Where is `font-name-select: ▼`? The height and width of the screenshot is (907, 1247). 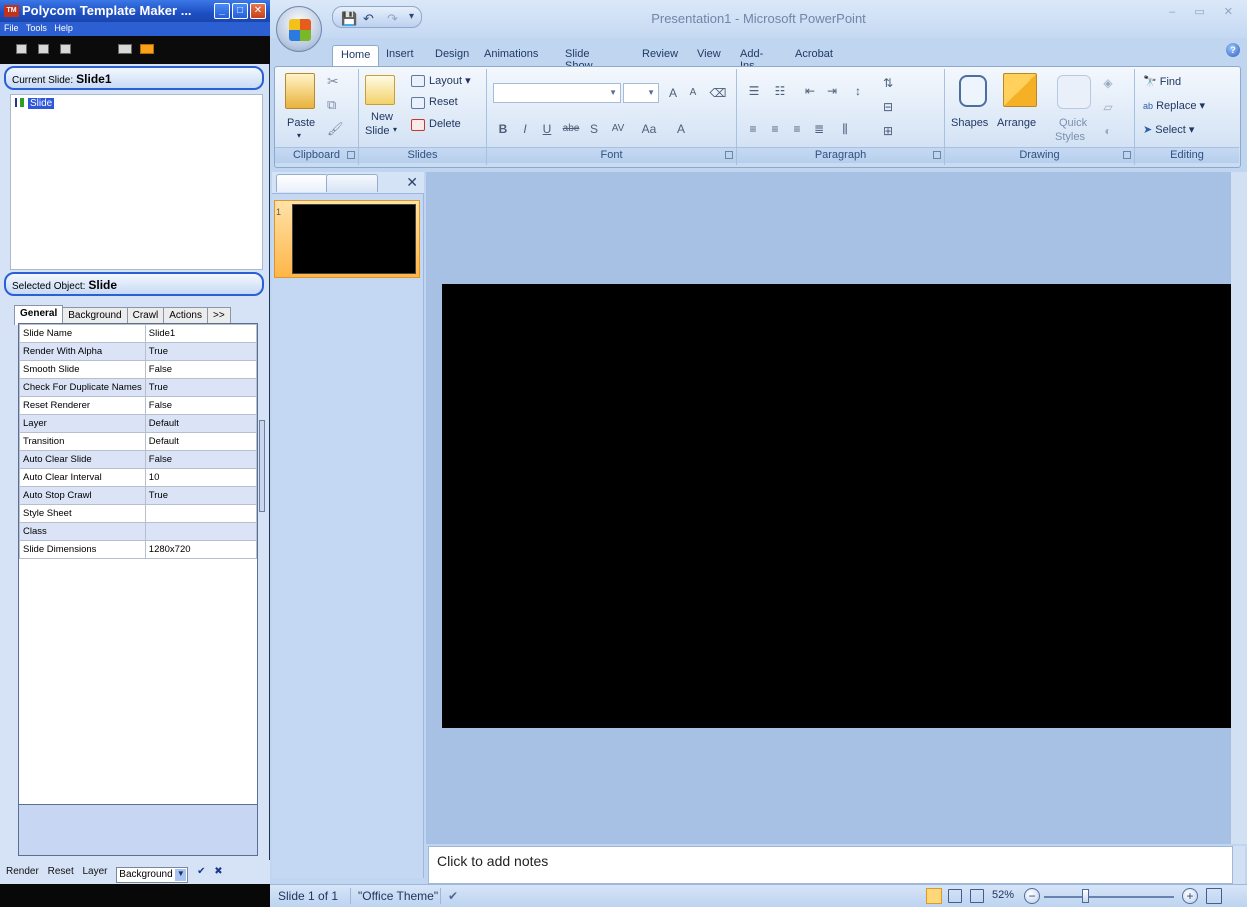 font-name-select: ▼ is located at coordinates (557, 93).